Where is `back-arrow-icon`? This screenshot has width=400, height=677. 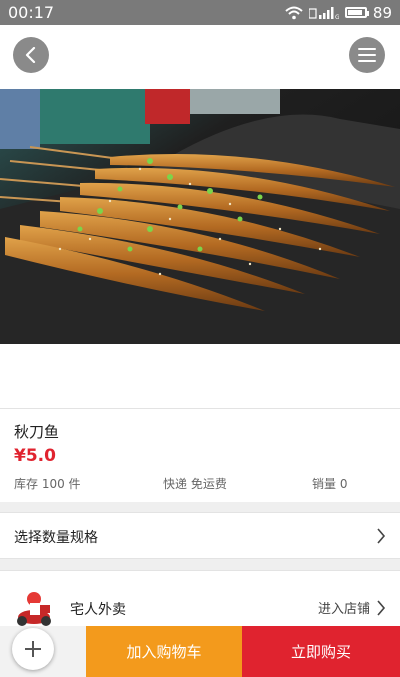 back-arrow-icon is located at coordinates (30, 55).